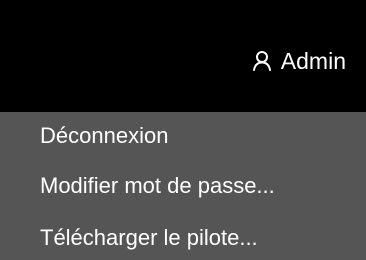  Describe the element at coordinates (262, 61) in the screenshot. I see `user-icon` at that location.